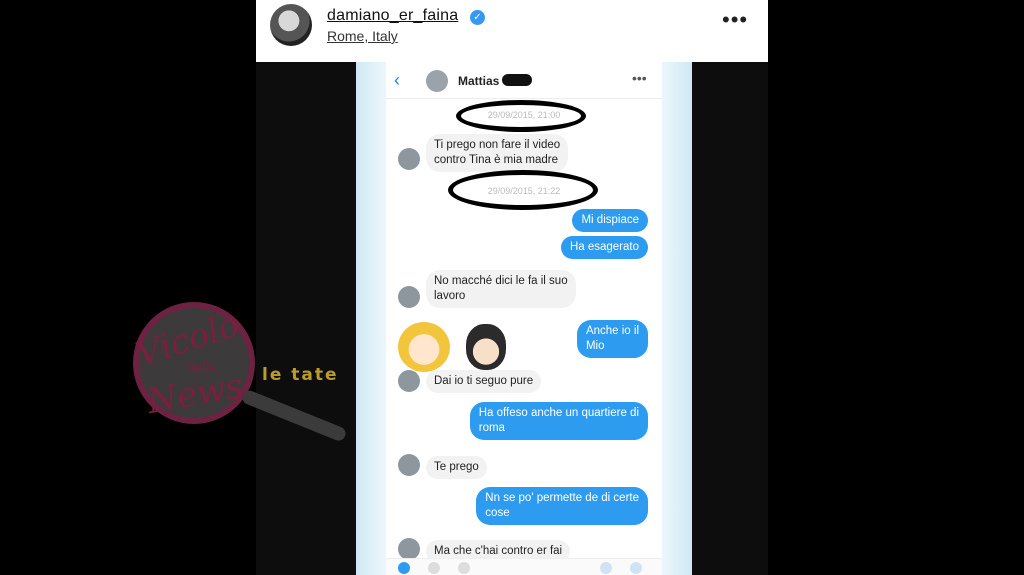 This screenshot has height=575, width=1024. I want to click on username-link: damiano_er_faina, so click(392, 16).